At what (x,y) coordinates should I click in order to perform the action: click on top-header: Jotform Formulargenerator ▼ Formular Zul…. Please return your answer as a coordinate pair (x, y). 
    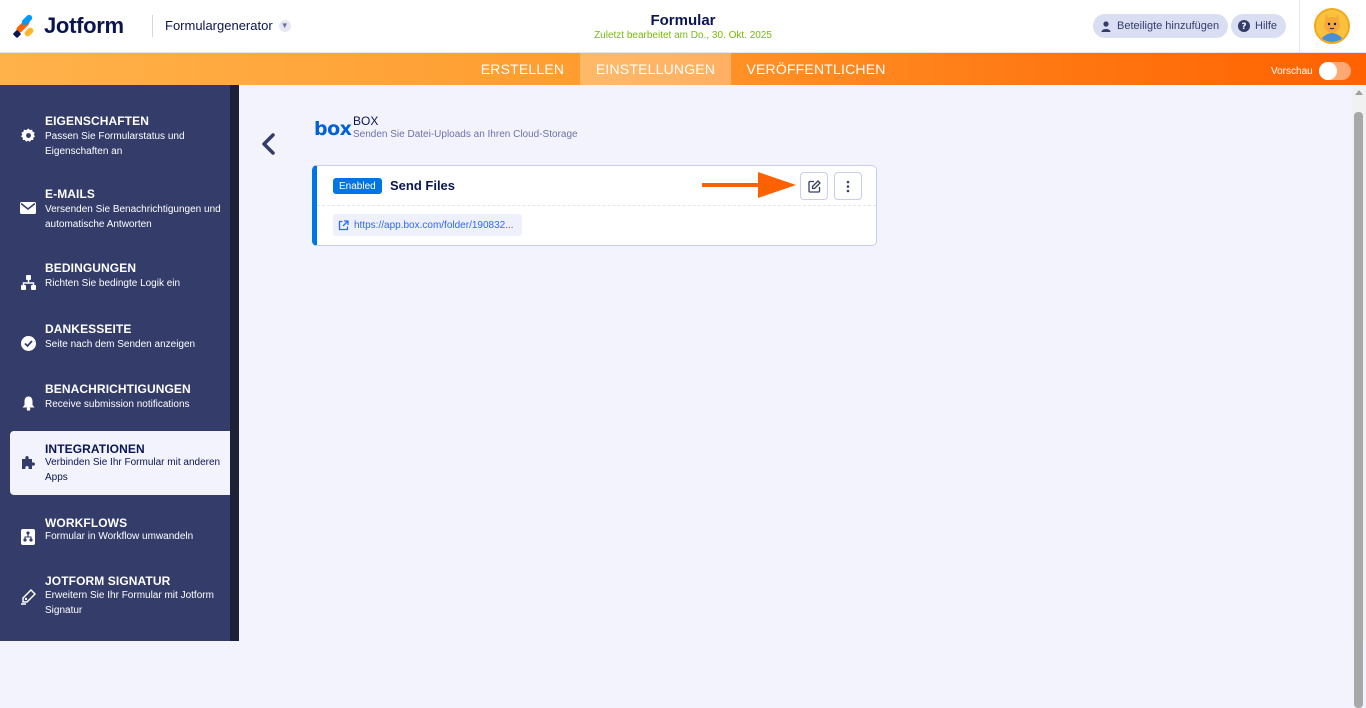
    Looking at the image, I should click on (683, 26).